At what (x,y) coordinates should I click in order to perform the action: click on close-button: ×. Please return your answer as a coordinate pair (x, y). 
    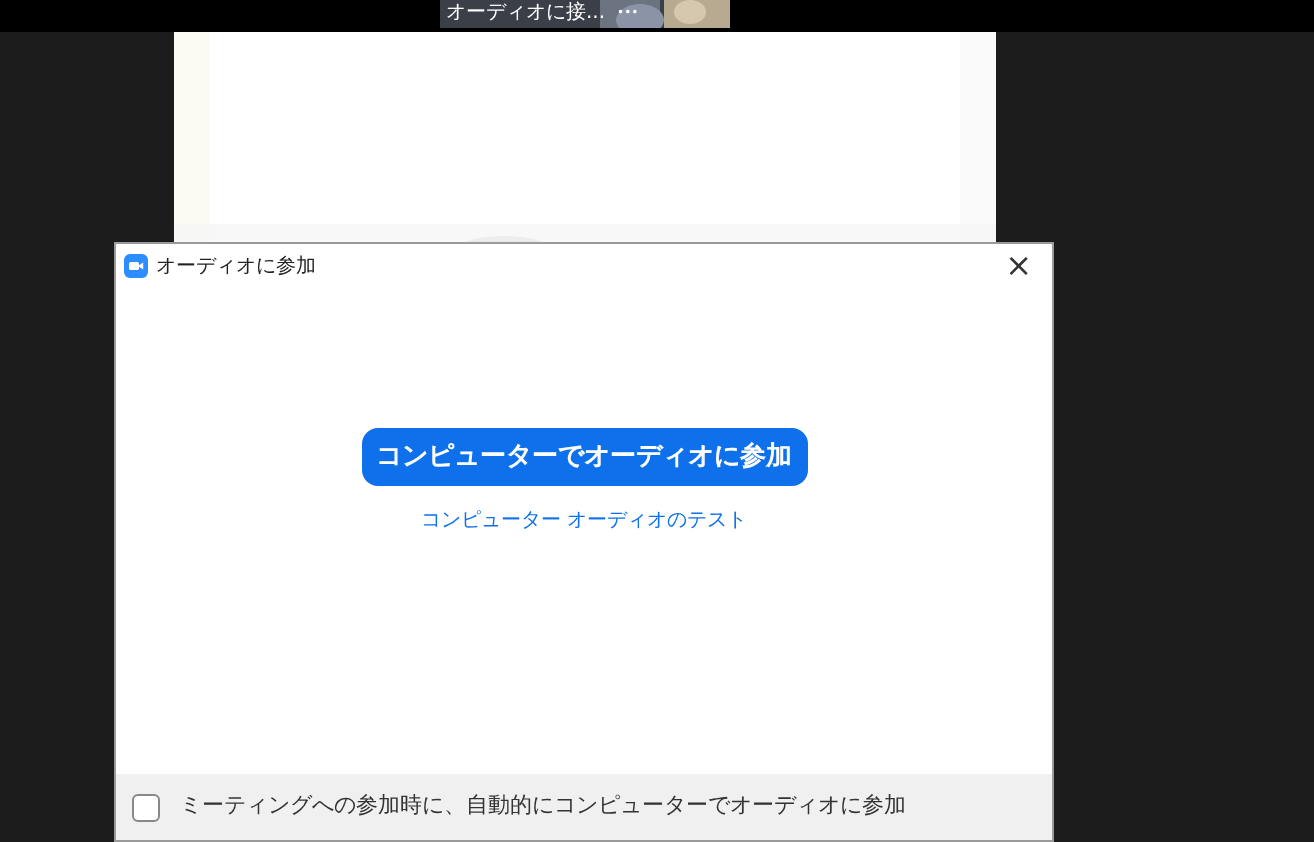
    Looking at the image, I should click on (1018, 266).